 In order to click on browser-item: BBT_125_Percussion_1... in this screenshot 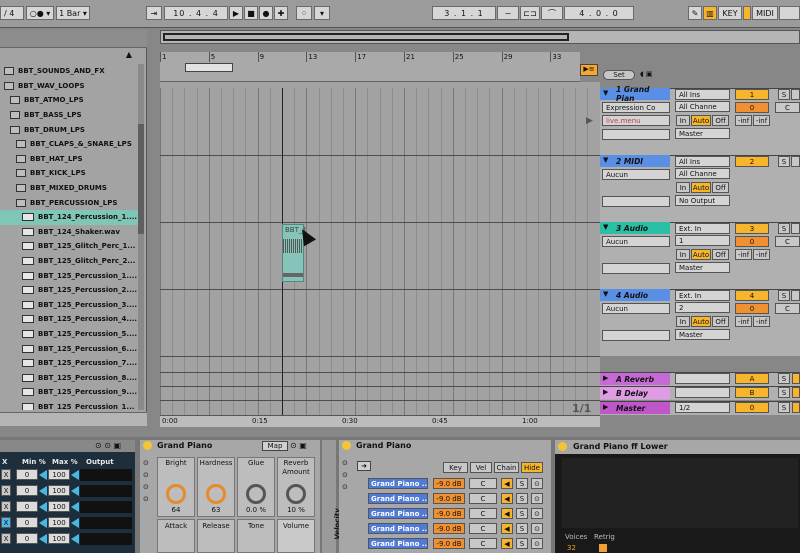, I will do `click(70, 405)`.